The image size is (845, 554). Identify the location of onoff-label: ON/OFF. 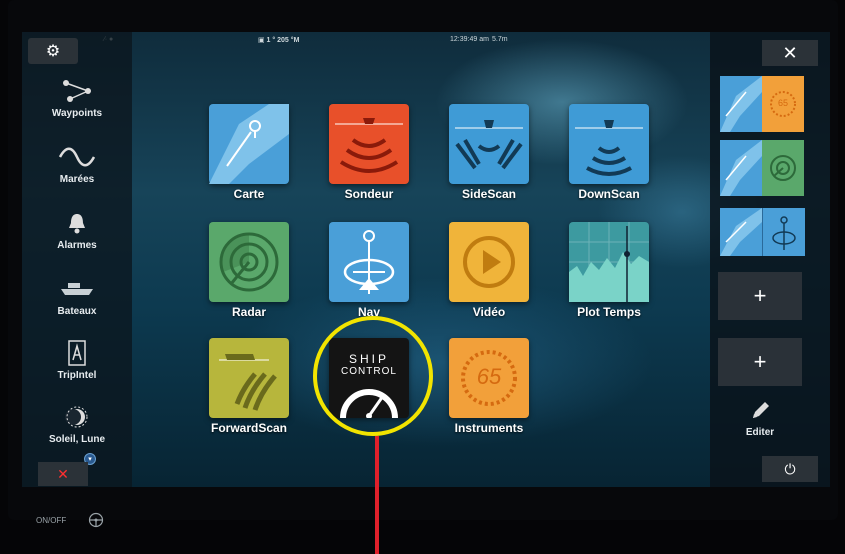
(51, 520).